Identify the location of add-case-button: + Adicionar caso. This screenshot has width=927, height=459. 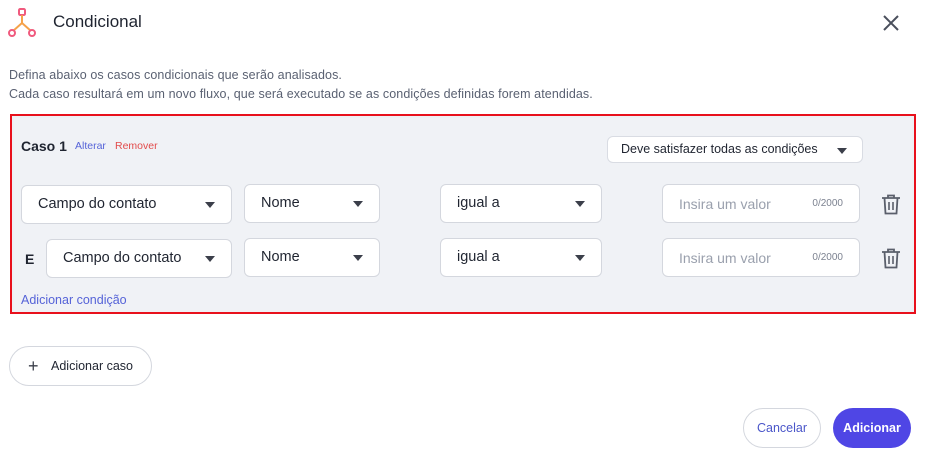
(80, 366).